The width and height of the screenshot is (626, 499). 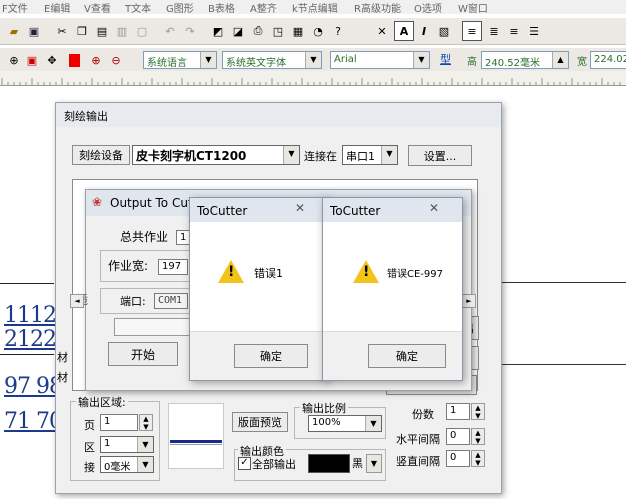 What do you see at coordinates (478, 411) in the screenshot?
I see `copies-spinner: ▲ ▼` at bounding box center [478, 411].